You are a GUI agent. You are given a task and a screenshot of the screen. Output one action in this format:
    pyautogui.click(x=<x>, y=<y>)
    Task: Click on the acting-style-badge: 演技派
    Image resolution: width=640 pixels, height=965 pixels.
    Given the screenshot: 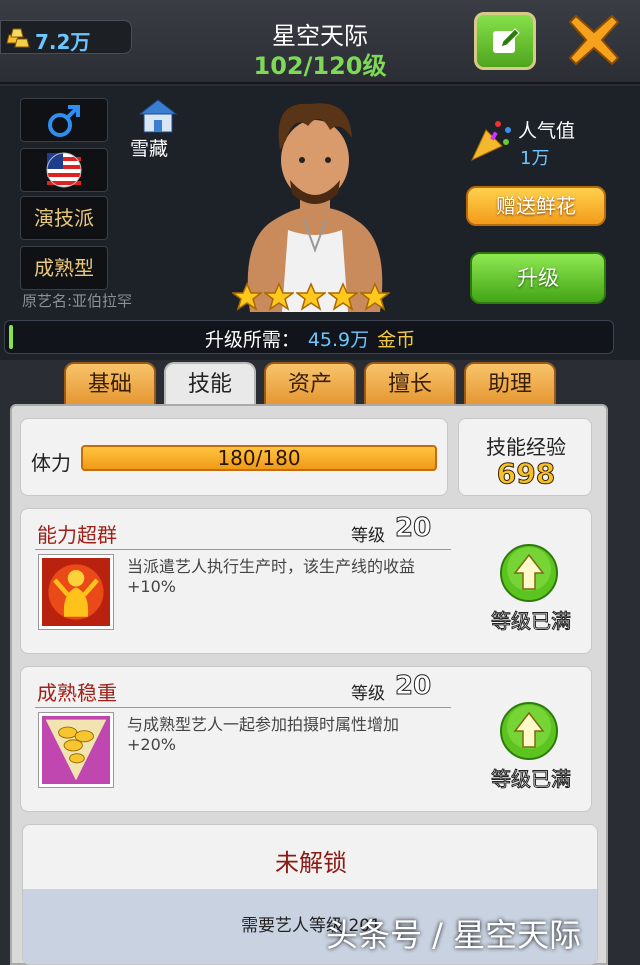 What is the action you would take?
    pyautogui.click(x=64, y=218)
    